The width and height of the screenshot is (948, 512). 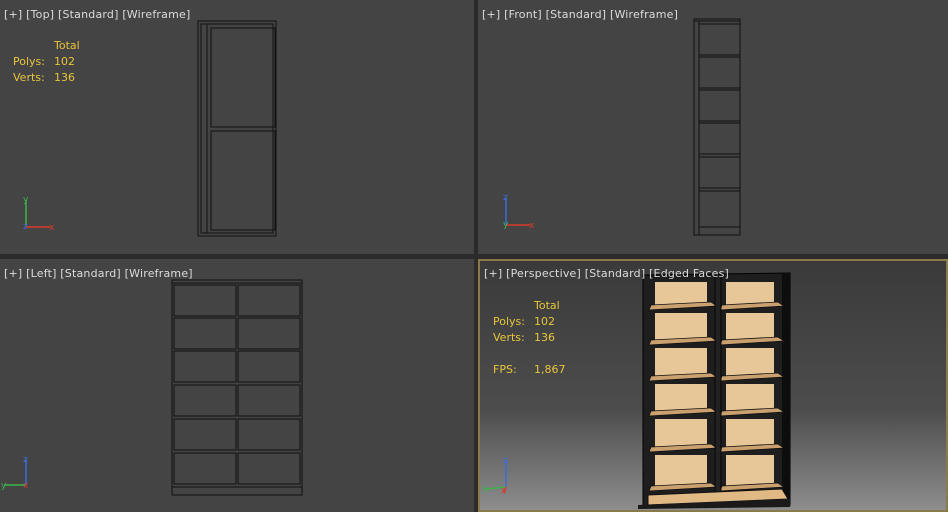 I want to click on axis-gizmo: z x y, so click(x=519, y=212).